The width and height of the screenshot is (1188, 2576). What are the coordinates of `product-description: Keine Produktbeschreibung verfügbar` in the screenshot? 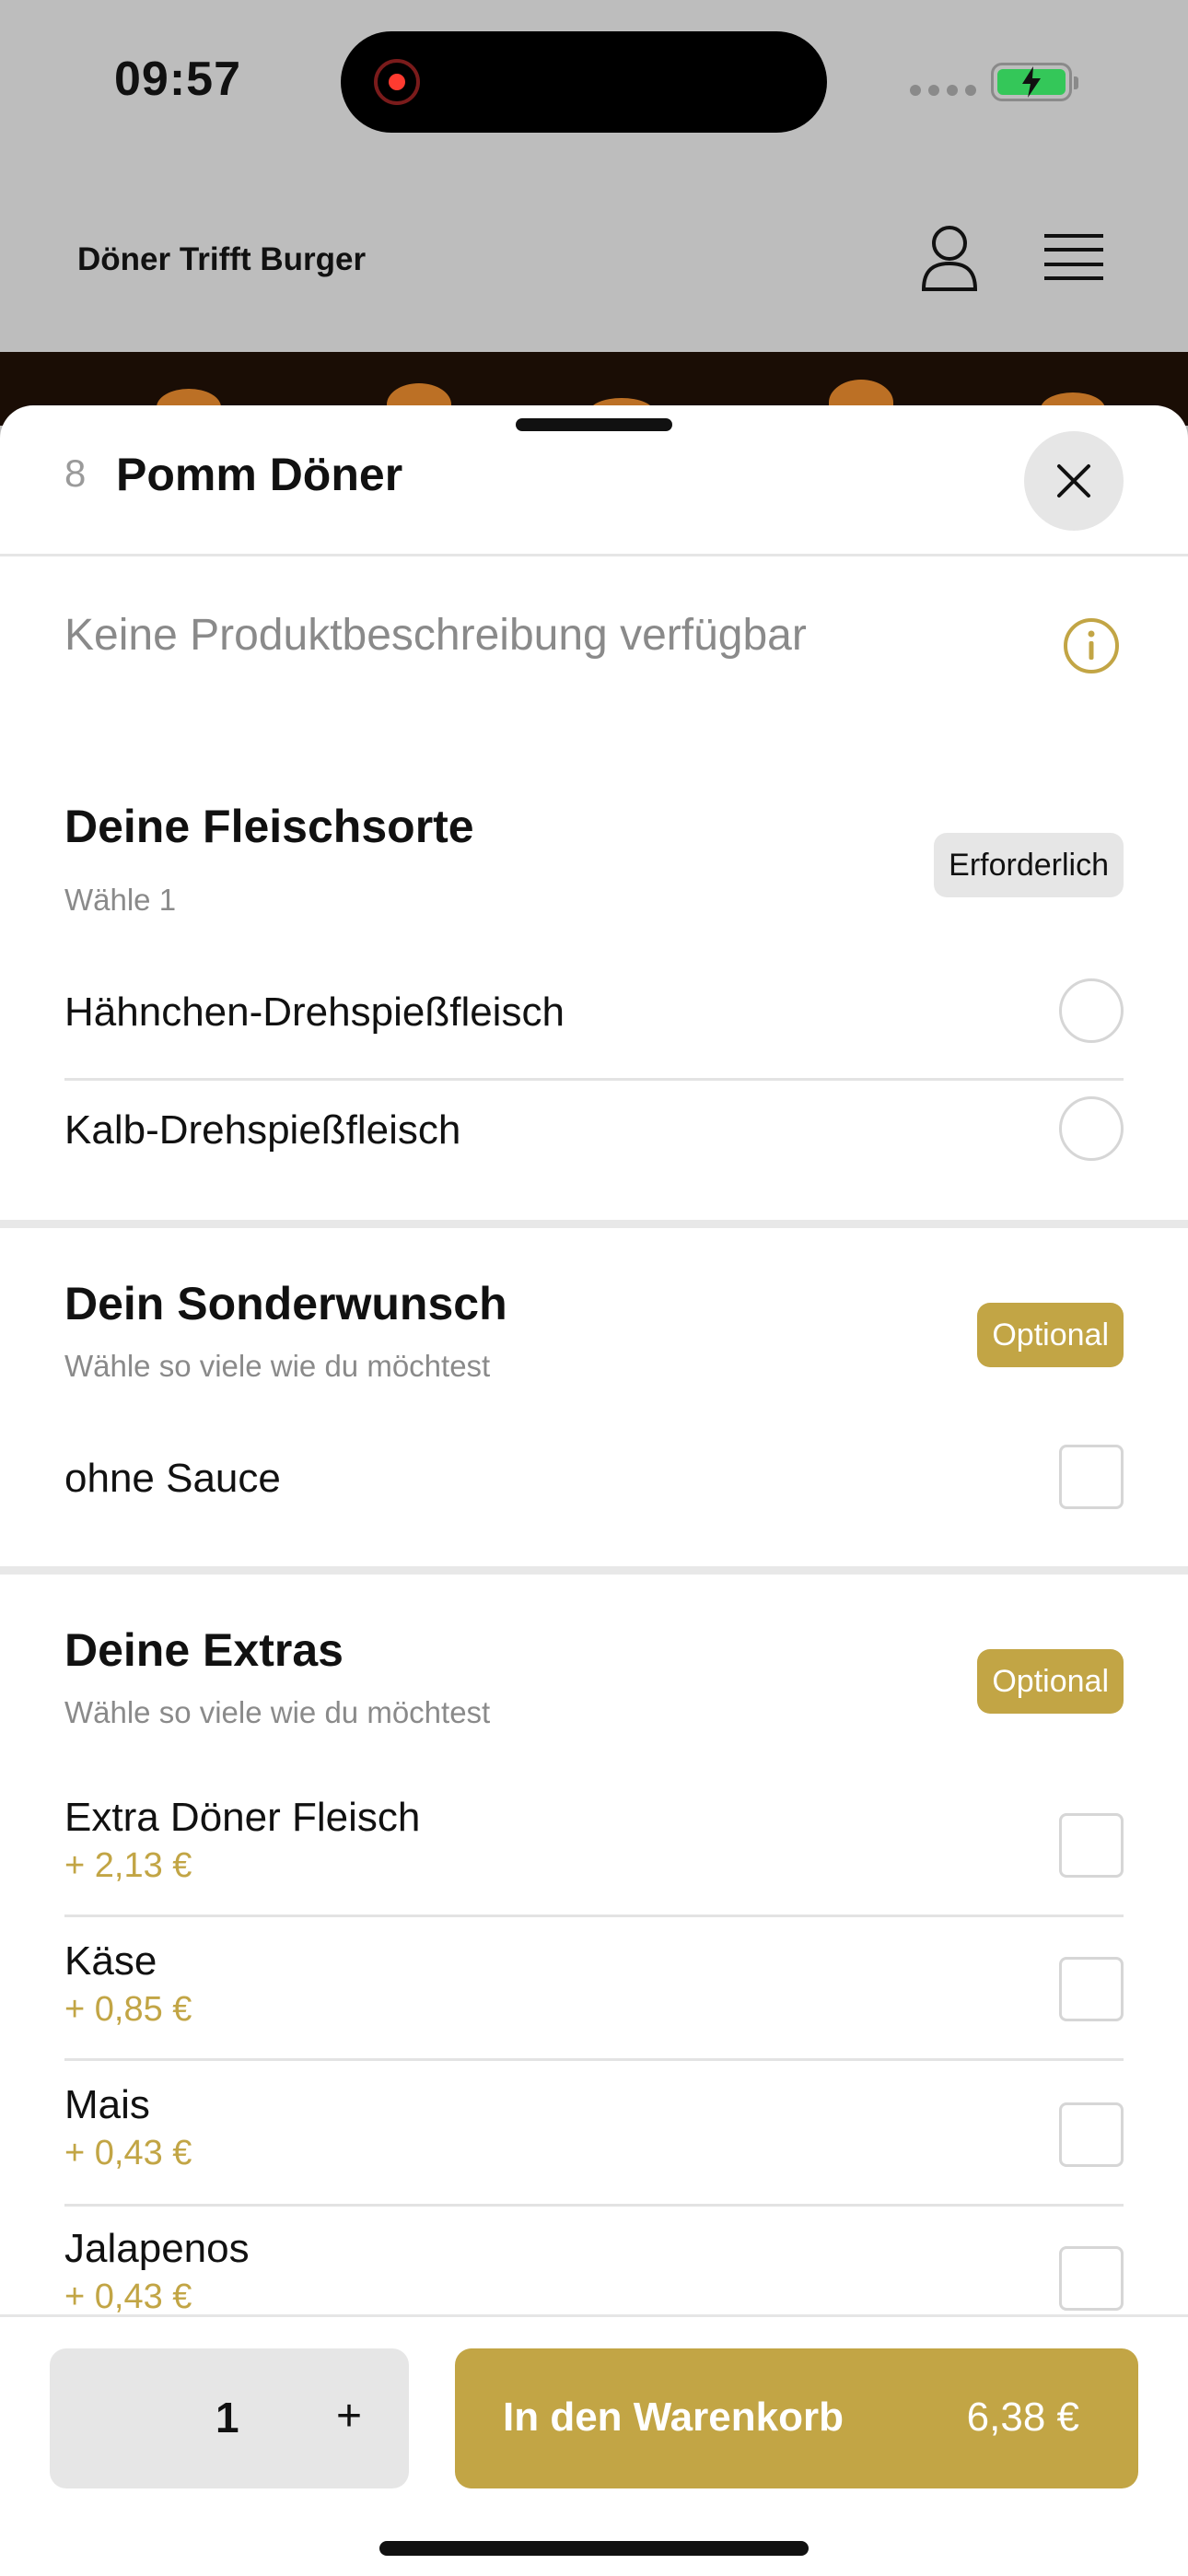 It's located at (435, 635).